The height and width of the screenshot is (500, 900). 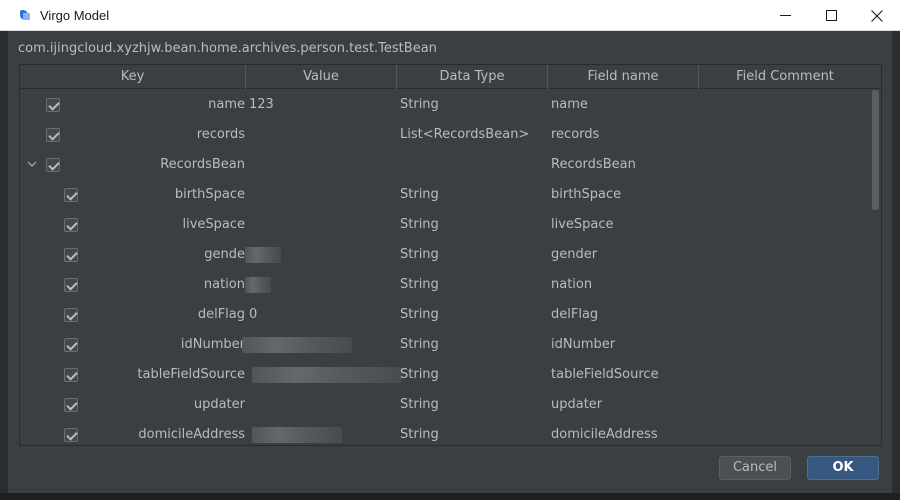 What do you see at coordinates (593, 165) in the screenshot?
I see `field-name-cell: RecordsBean` at bounding box center [593, 165].